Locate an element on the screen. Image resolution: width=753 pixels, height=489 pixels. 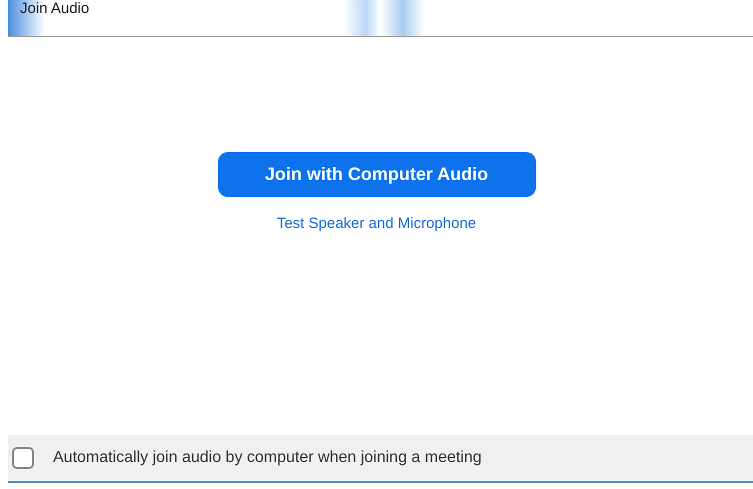
join-audio-button: Join with Computer Audio is located at coordinates (377, 174).